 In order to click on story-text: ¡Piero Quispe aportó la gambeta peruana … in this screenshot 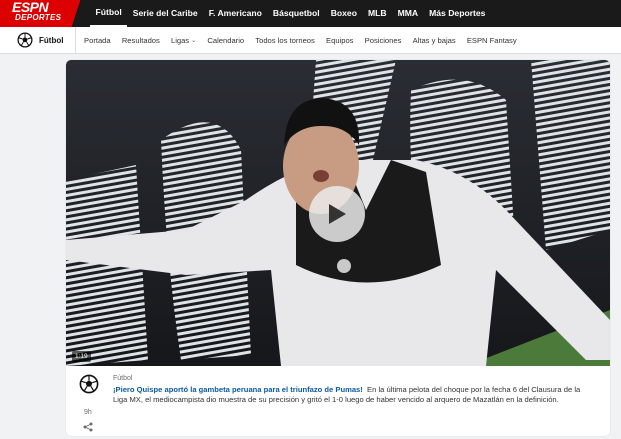, I will do `click(352, 395)`.